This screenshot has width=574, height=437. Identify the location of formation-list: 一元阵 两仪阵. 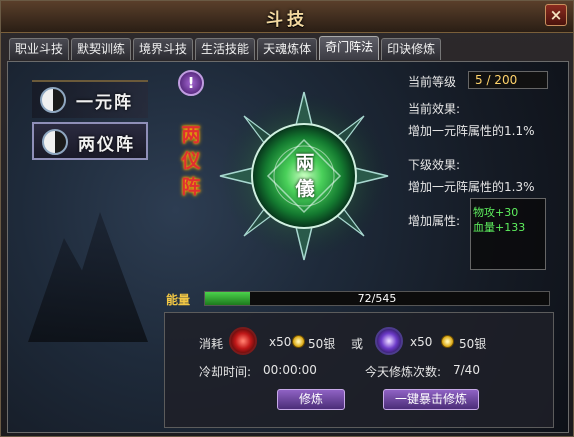
(90, 122).